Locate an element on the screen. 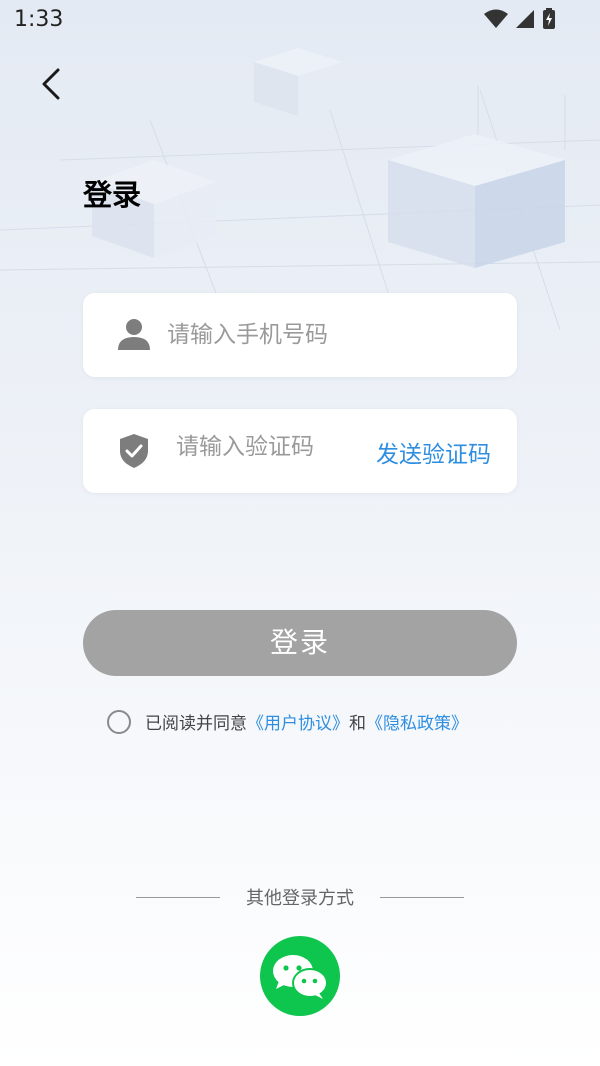  agreement: 已阅读并同意 《用户协议》 和 《隐私政策》 is located at coordinates (287, 721).